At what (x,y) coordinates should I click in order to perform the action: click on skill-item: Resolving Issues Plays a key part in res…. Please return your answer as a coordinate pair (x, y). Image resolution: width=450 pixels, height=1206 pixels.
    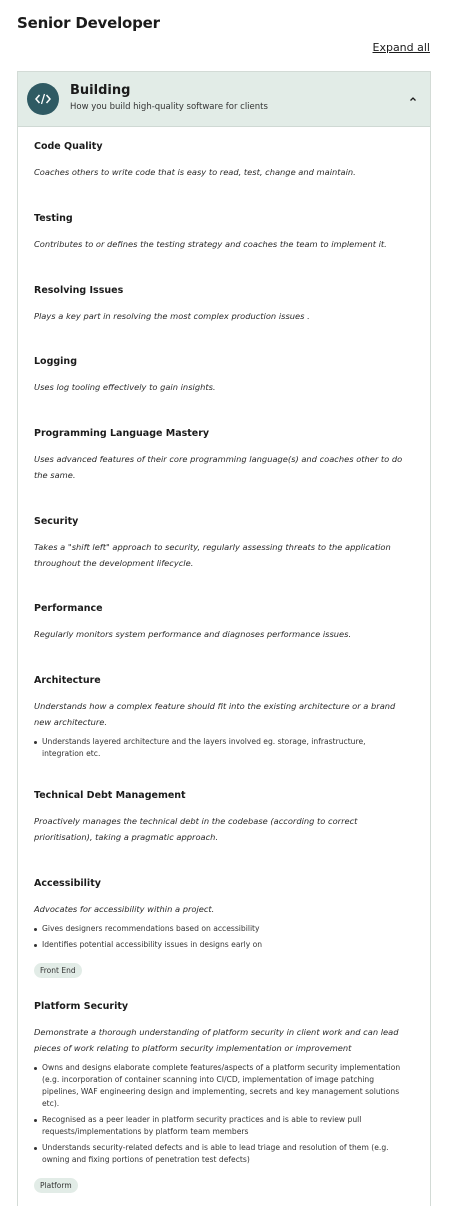
    Looking at the image, I should click on (219, 304).